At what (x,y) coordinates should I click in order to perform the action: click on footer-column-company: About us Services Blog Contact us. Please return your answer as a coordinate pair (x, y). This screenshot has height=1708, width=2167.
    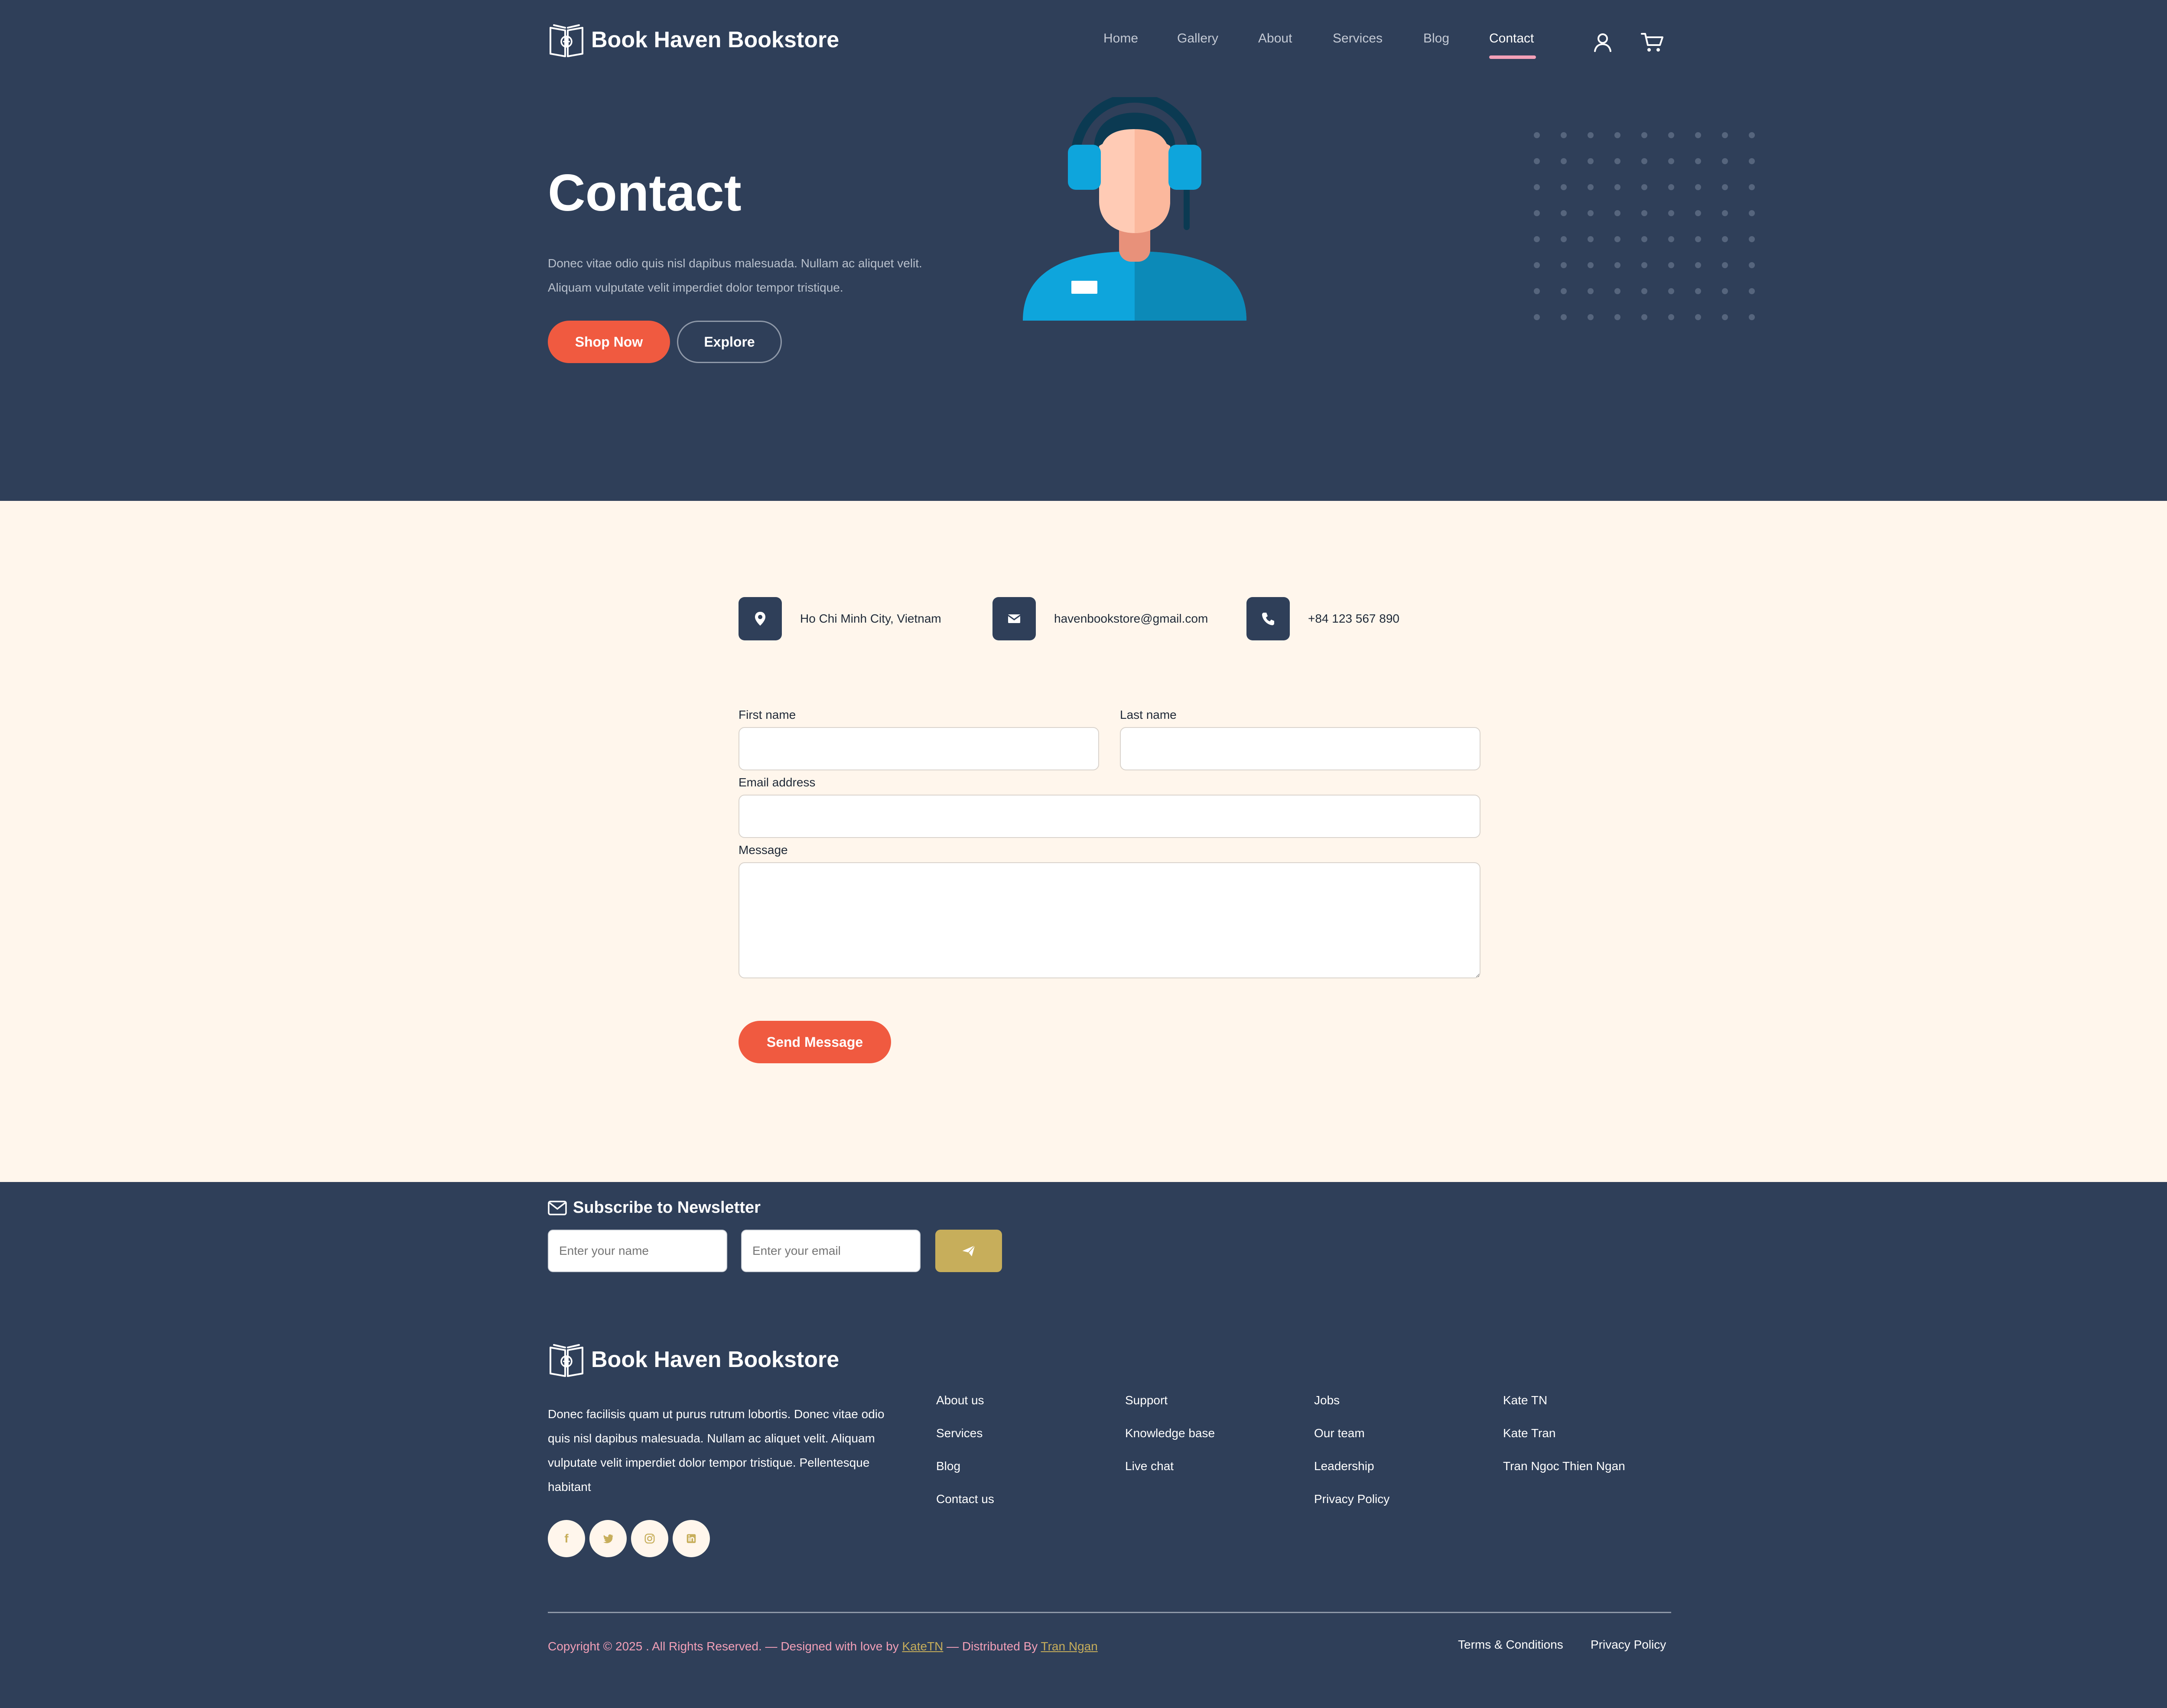
    Looking at the image, I should click on (965, 1457).